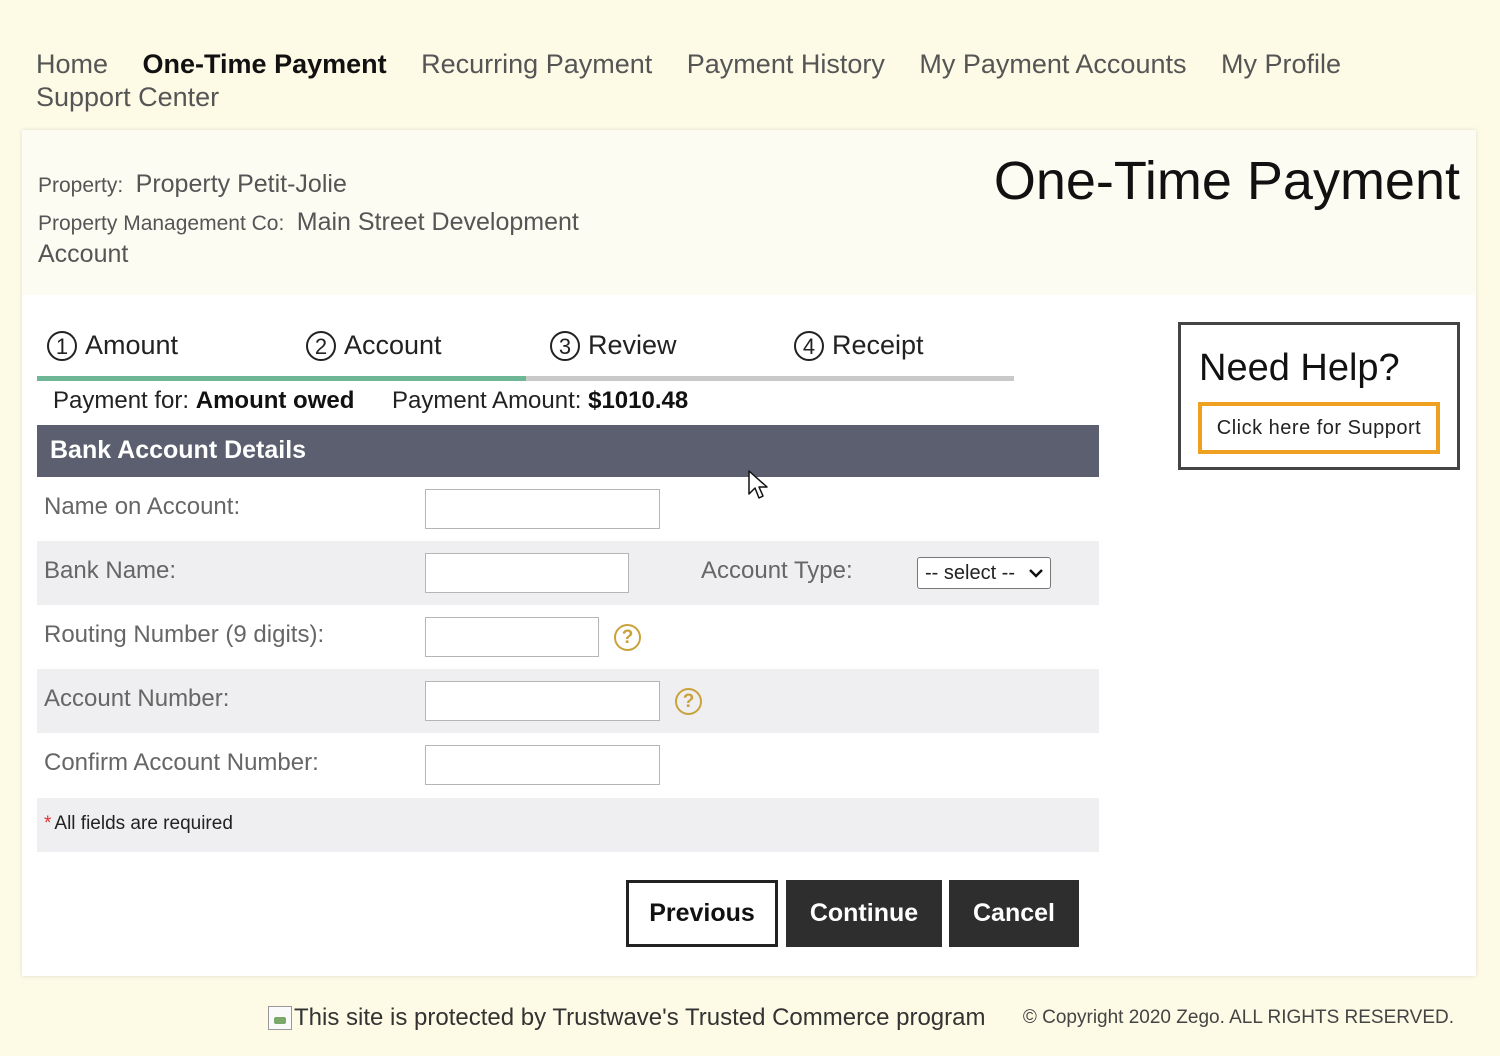 This screenshot has height=1056, width=1500. What do you see at coordinates (48, 823) in the screenshot?
I see `required-star: *` at bounding box center [48, 823].